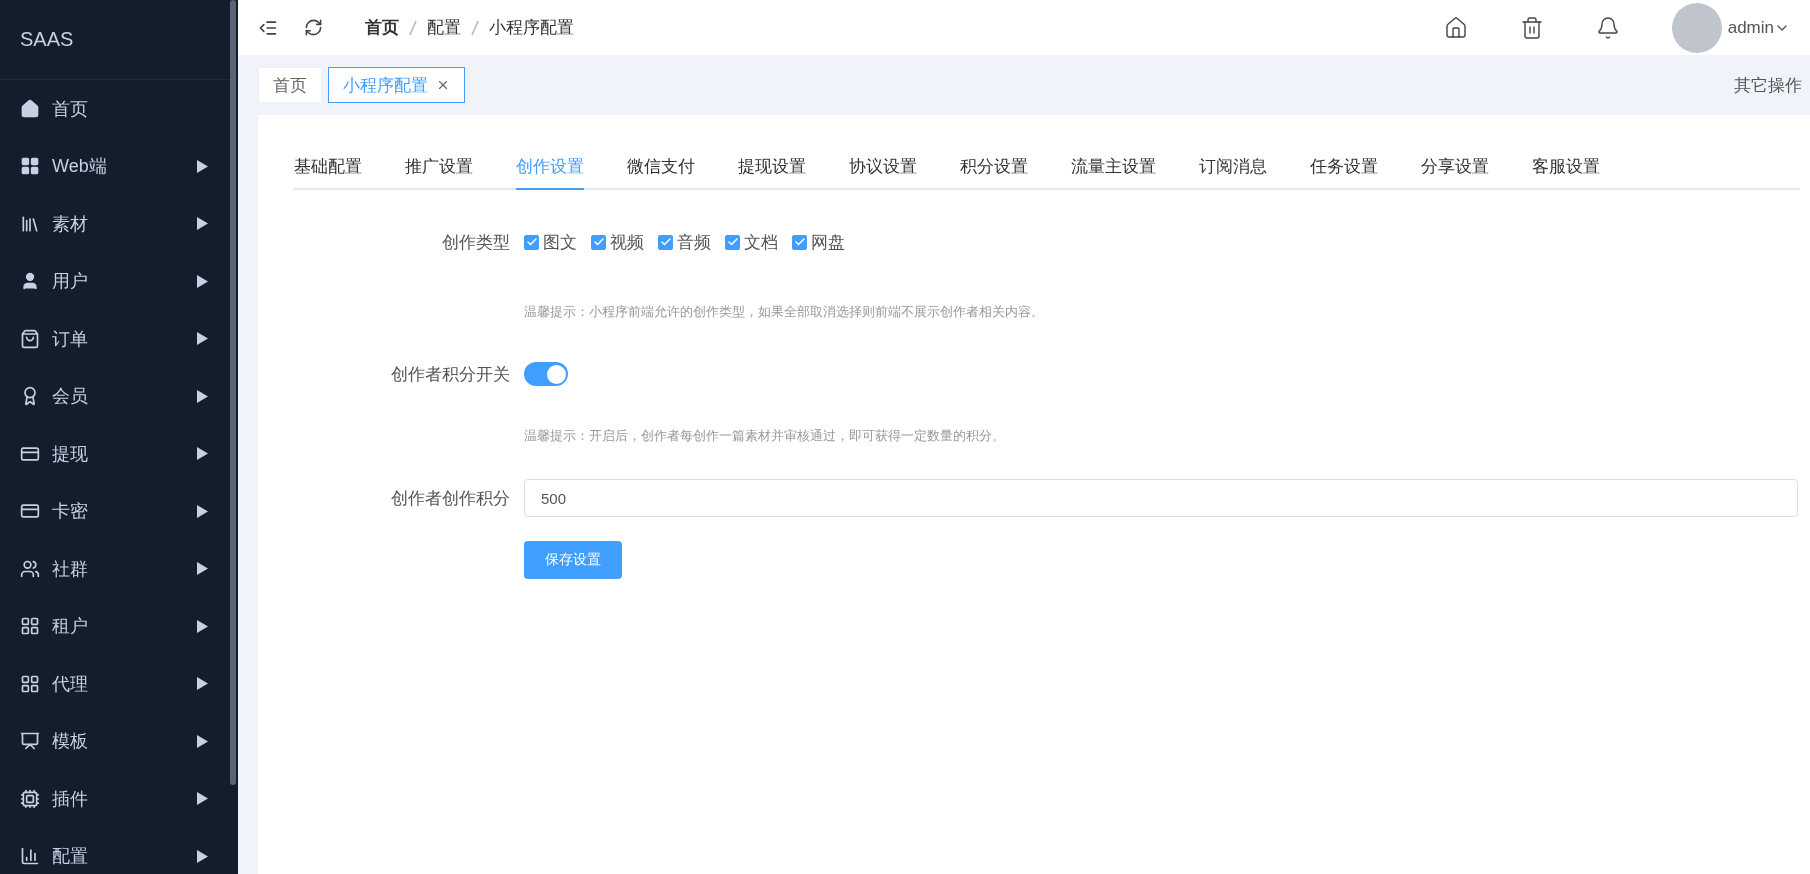 This screenshot has height=874, width=1810. Describe the element at coordinates (439, 168) in the screenshot. I see `tab: 推广设置` at that location.